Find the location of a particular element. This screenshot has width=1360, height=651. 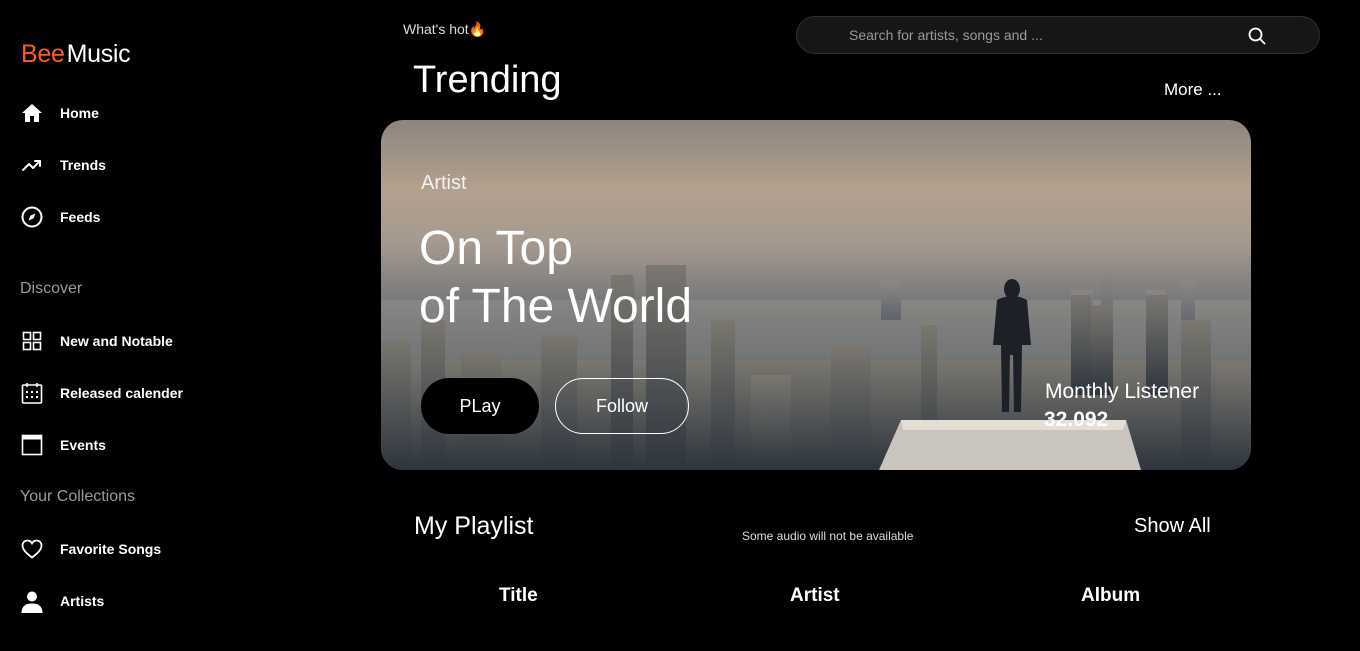

search-icon is located at coordinates (1257, 36).